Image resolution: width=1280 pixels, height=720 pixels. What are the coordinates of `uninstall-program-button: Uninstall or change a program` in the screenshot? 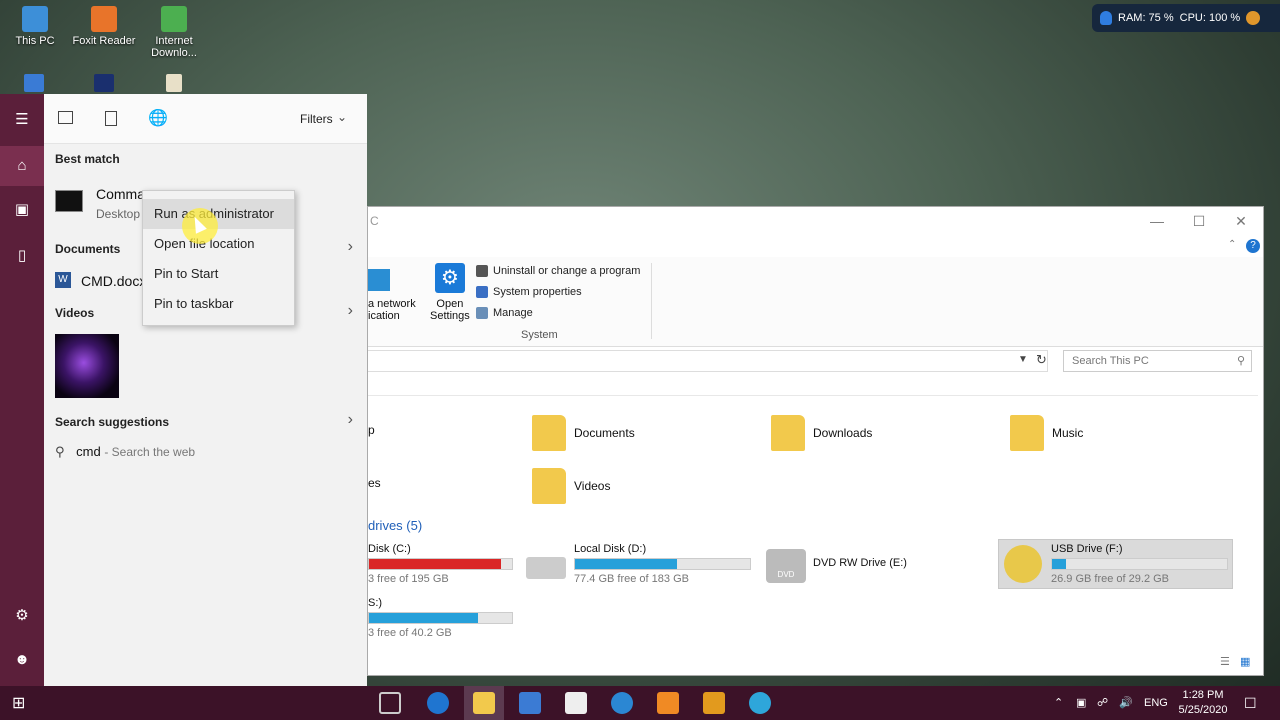 It's located at (558, 271).